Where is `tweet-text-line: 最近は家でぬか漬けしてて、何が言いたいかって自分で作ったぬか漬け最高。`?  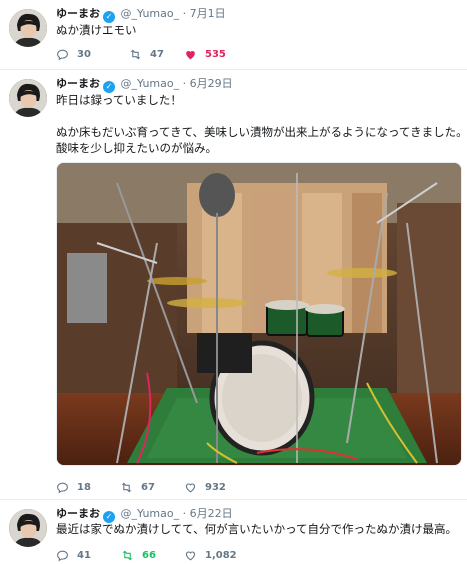 tweet-text-line: 最近は家でぬか漬けしてて、何が言いたいかって自分で作ったぬか漬け最高。 is located at coordinates (257, 529).